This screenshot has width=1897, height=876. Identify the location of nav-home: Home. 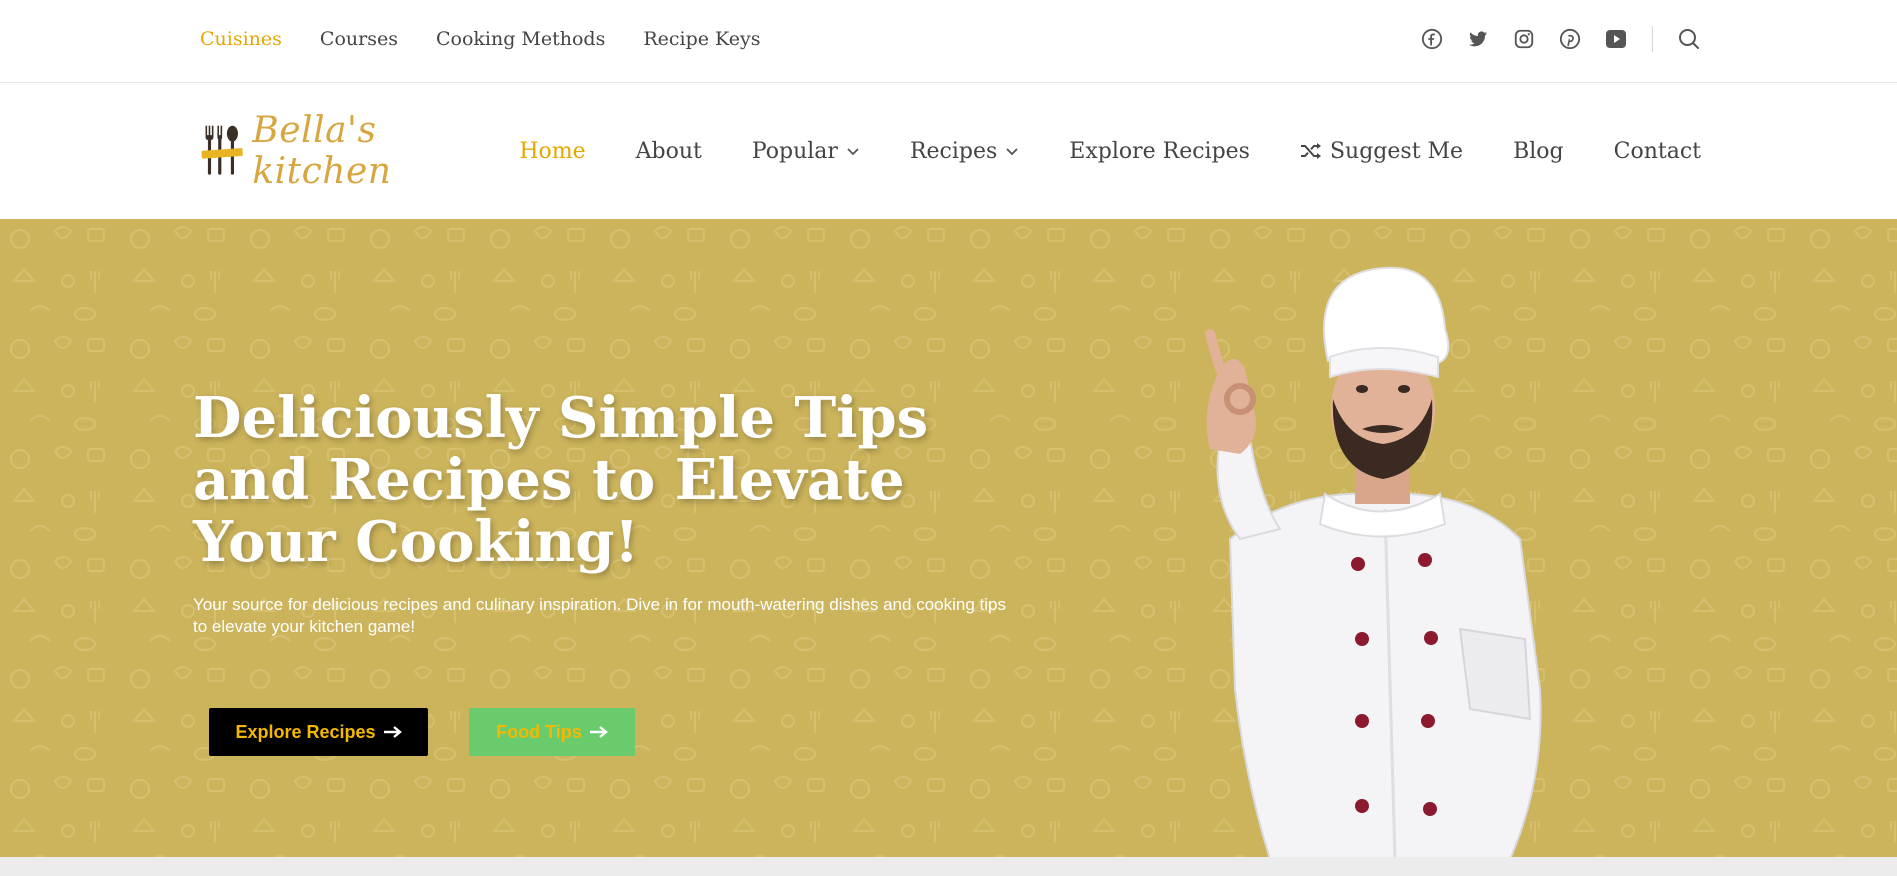
(552, 151).